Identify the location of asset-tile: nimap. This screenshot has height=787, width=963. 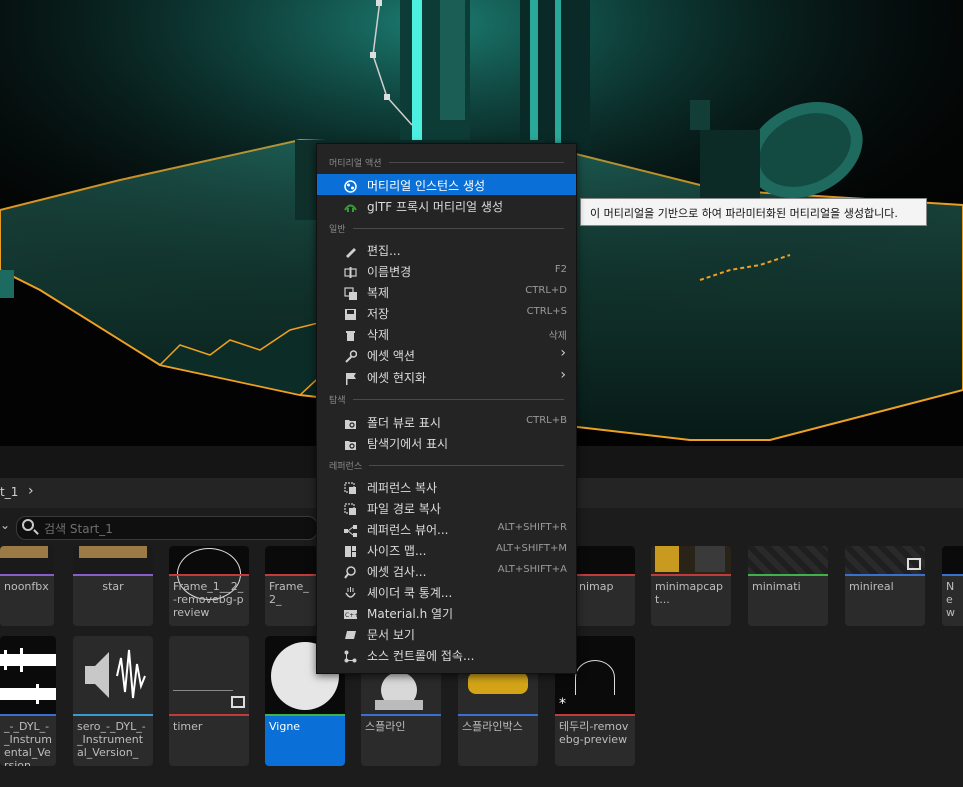
(605, 586).